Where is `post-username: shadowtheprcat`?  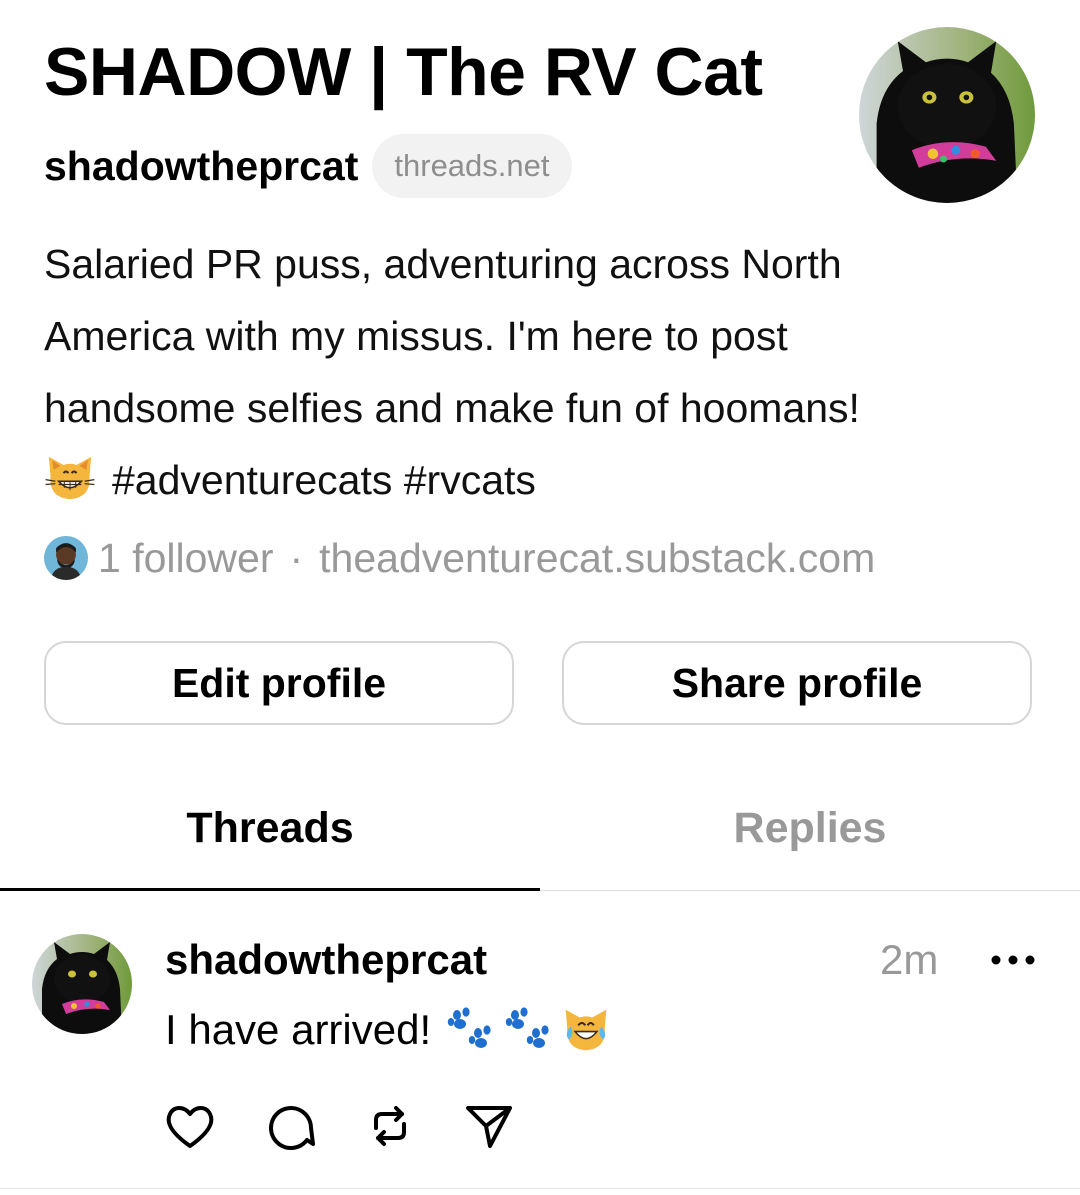 post-username: shadowtheprcat is located at coordinates (326, 960).